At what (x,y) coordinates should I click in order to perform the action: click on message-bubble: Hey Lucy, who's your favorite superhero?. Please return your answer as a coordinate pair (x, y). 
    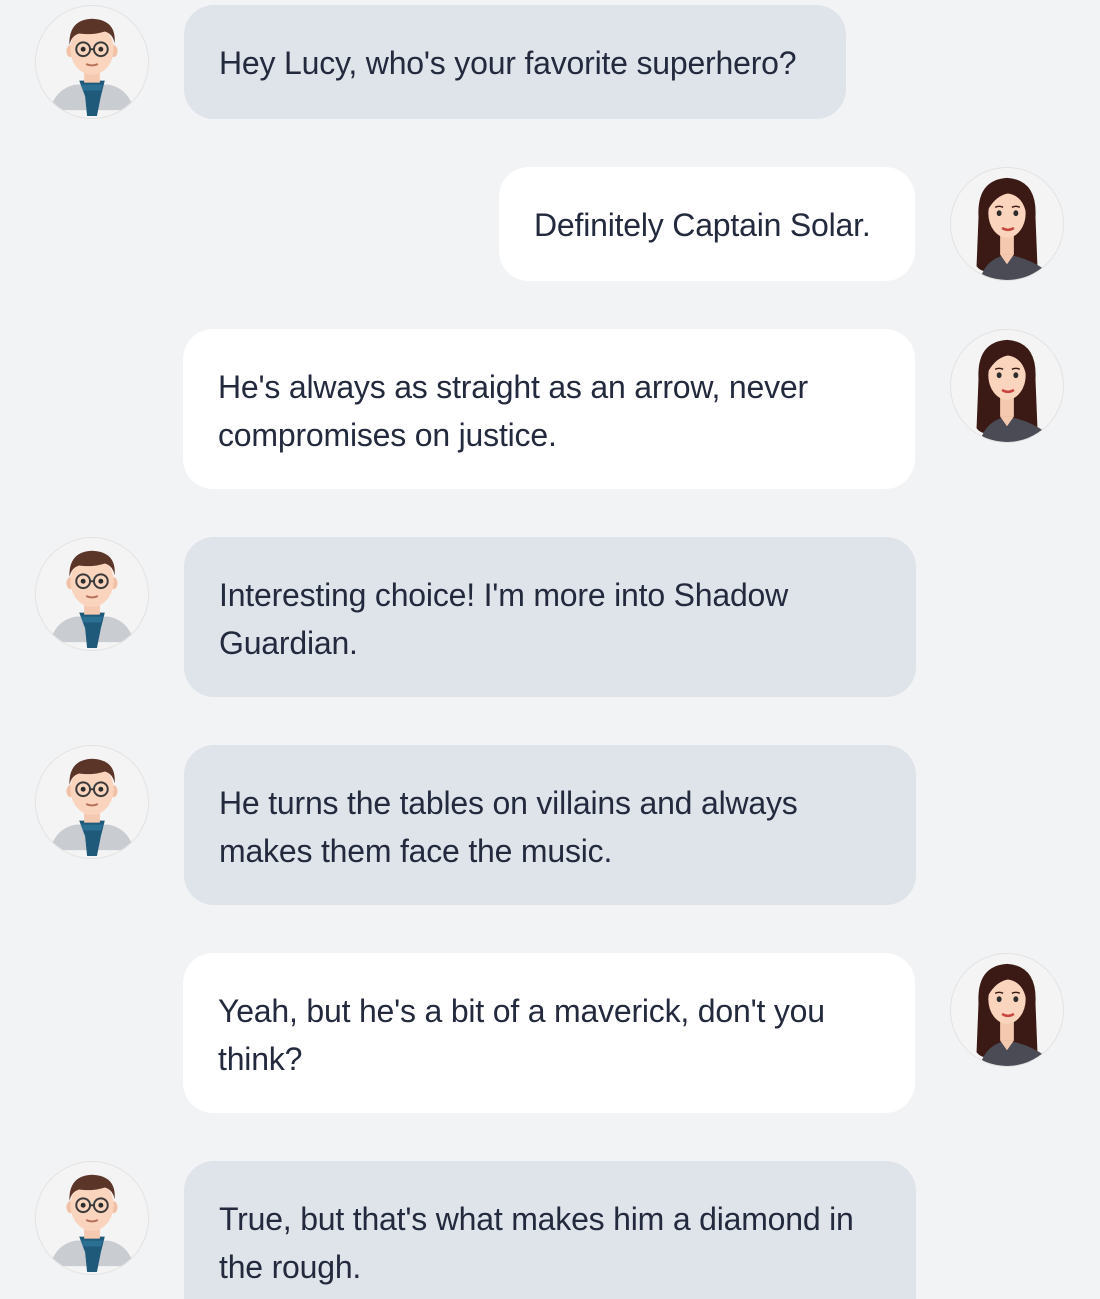
    Looking at the image, I should click on (515, 62).